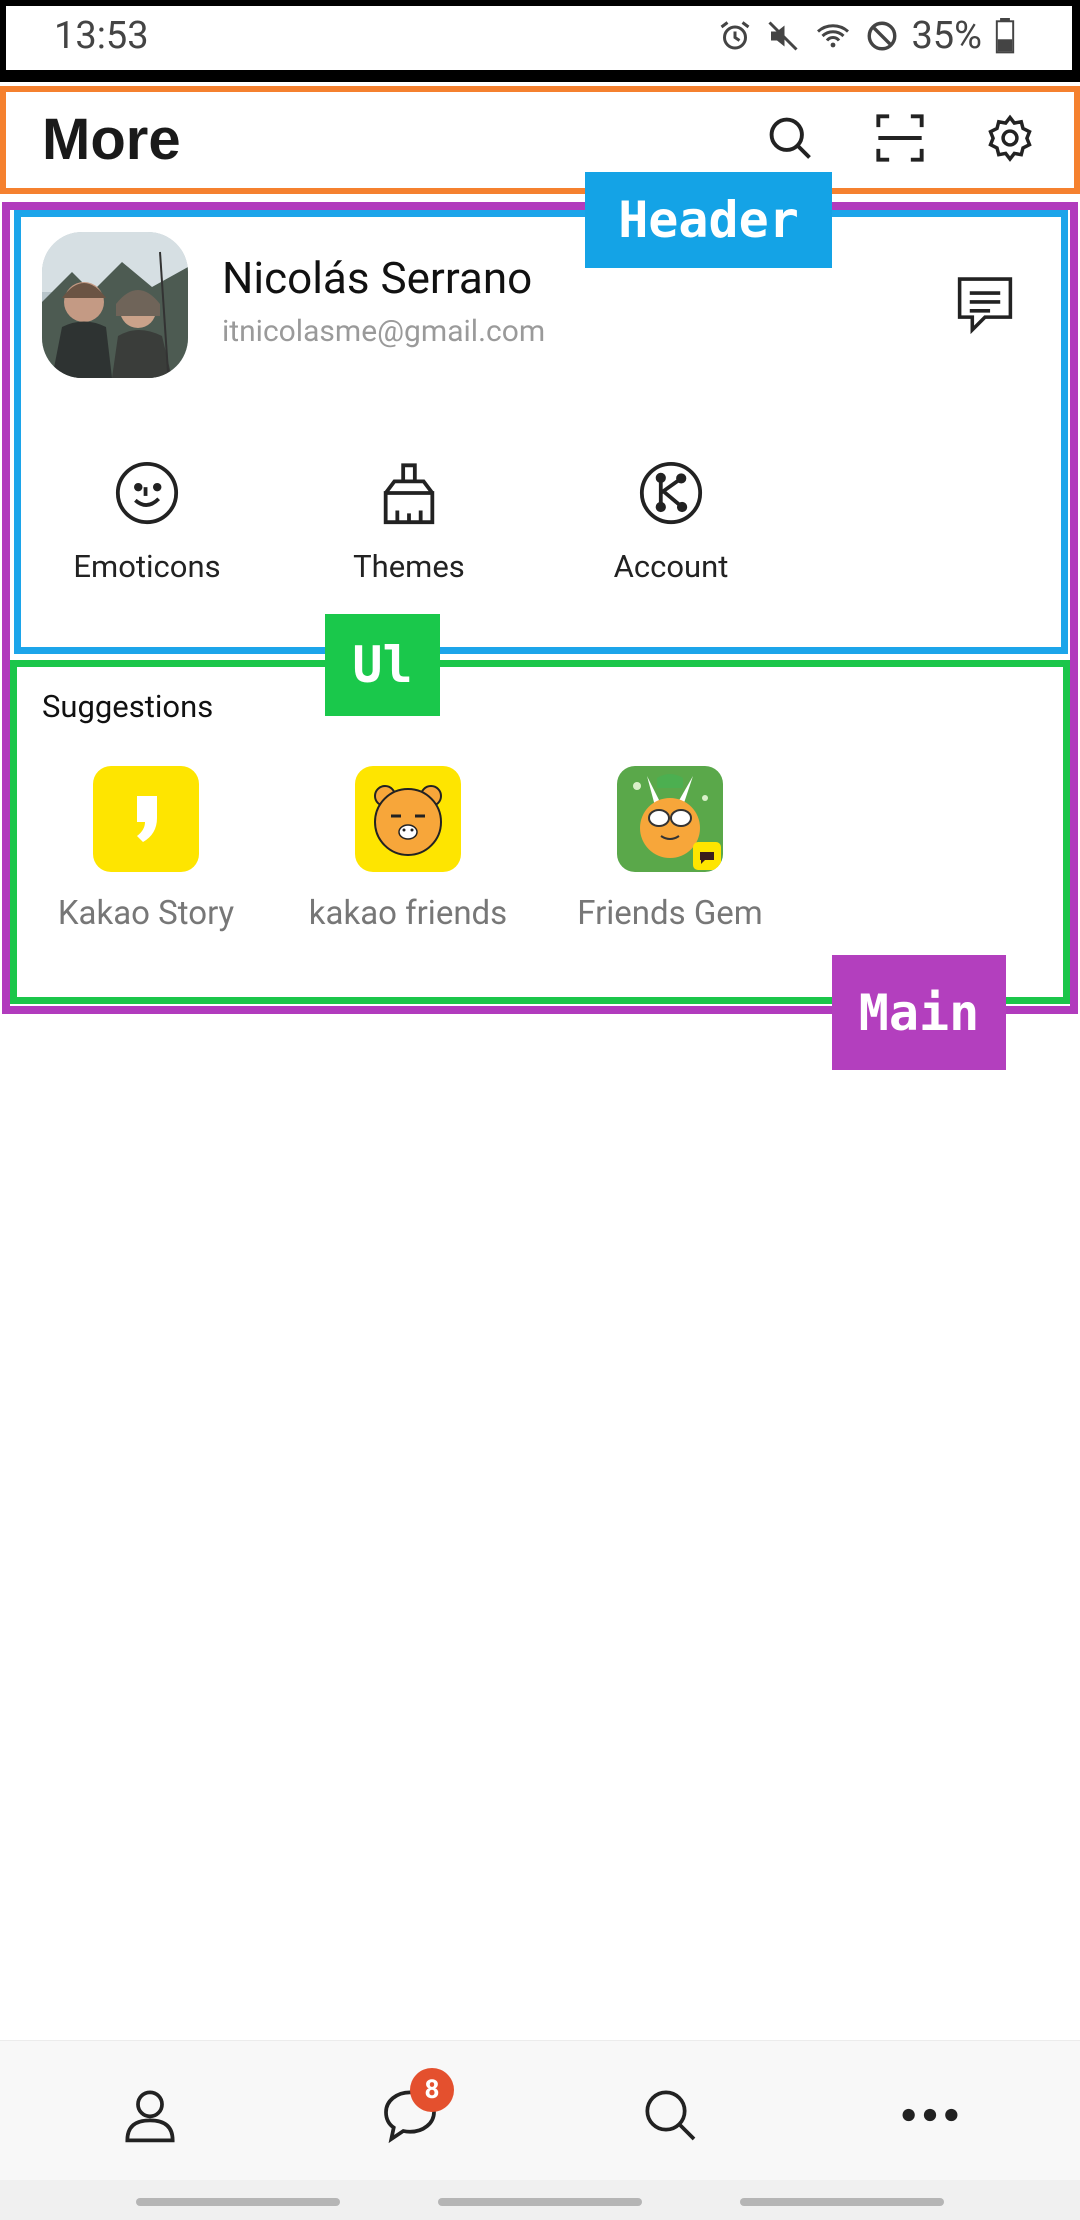  Describe the element at coordinates (377, 278) in the screenshot. I see `profile-name: Nicolás Serrano` at that location.